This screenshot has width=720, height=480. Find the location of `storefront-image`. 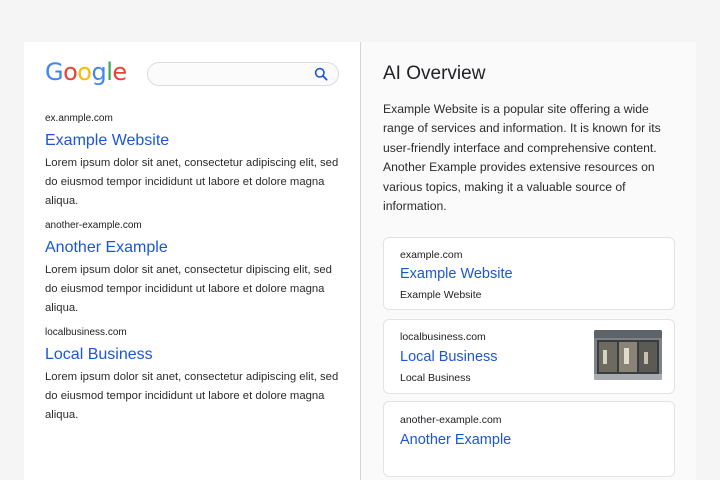

storefront-image is located at coordinates (628, 355).